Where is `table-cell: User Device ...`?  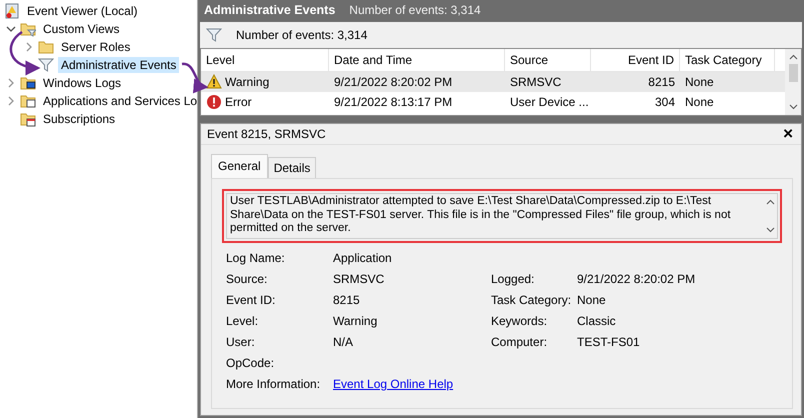 table-cell: User Device ... is located at coordinates (549, 102).